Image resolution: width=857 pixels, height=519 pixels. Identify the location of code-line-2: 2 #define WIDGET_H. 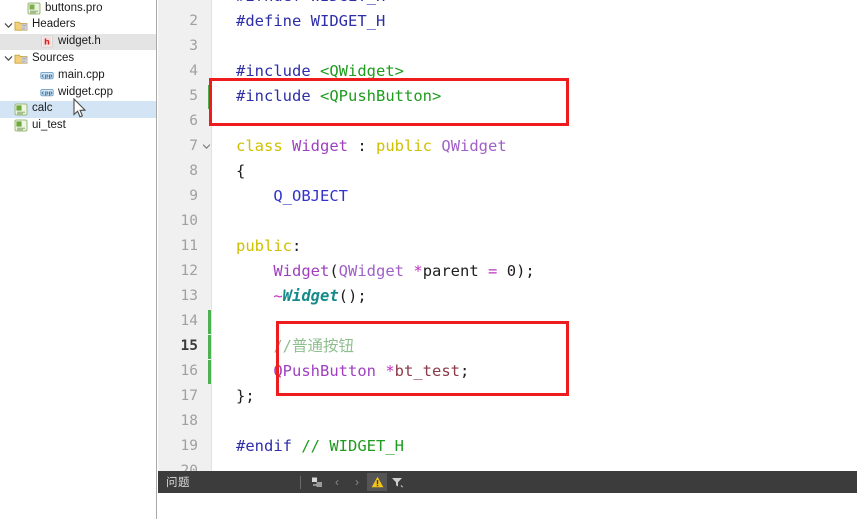
(507, 21).